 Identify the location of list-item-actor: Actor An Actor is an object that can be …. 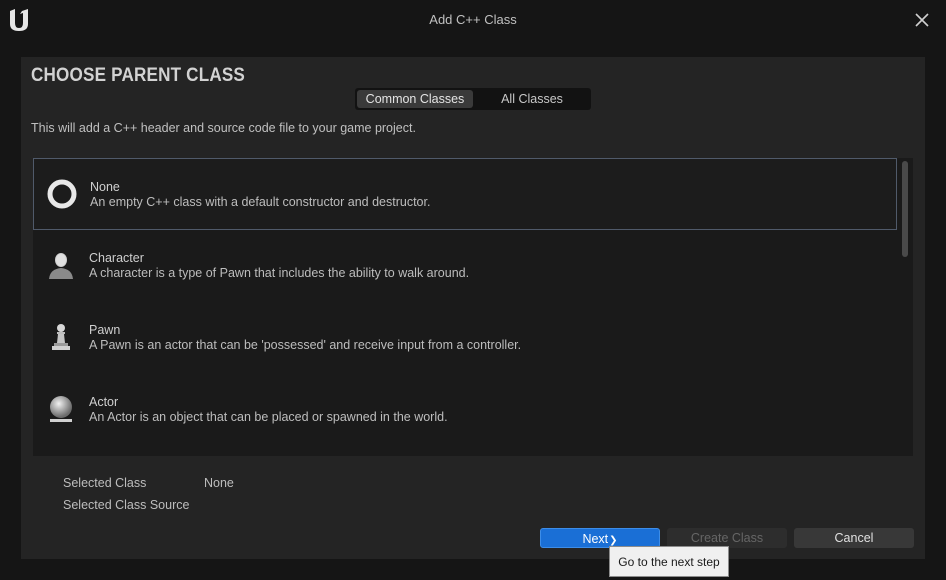
(465, 410).